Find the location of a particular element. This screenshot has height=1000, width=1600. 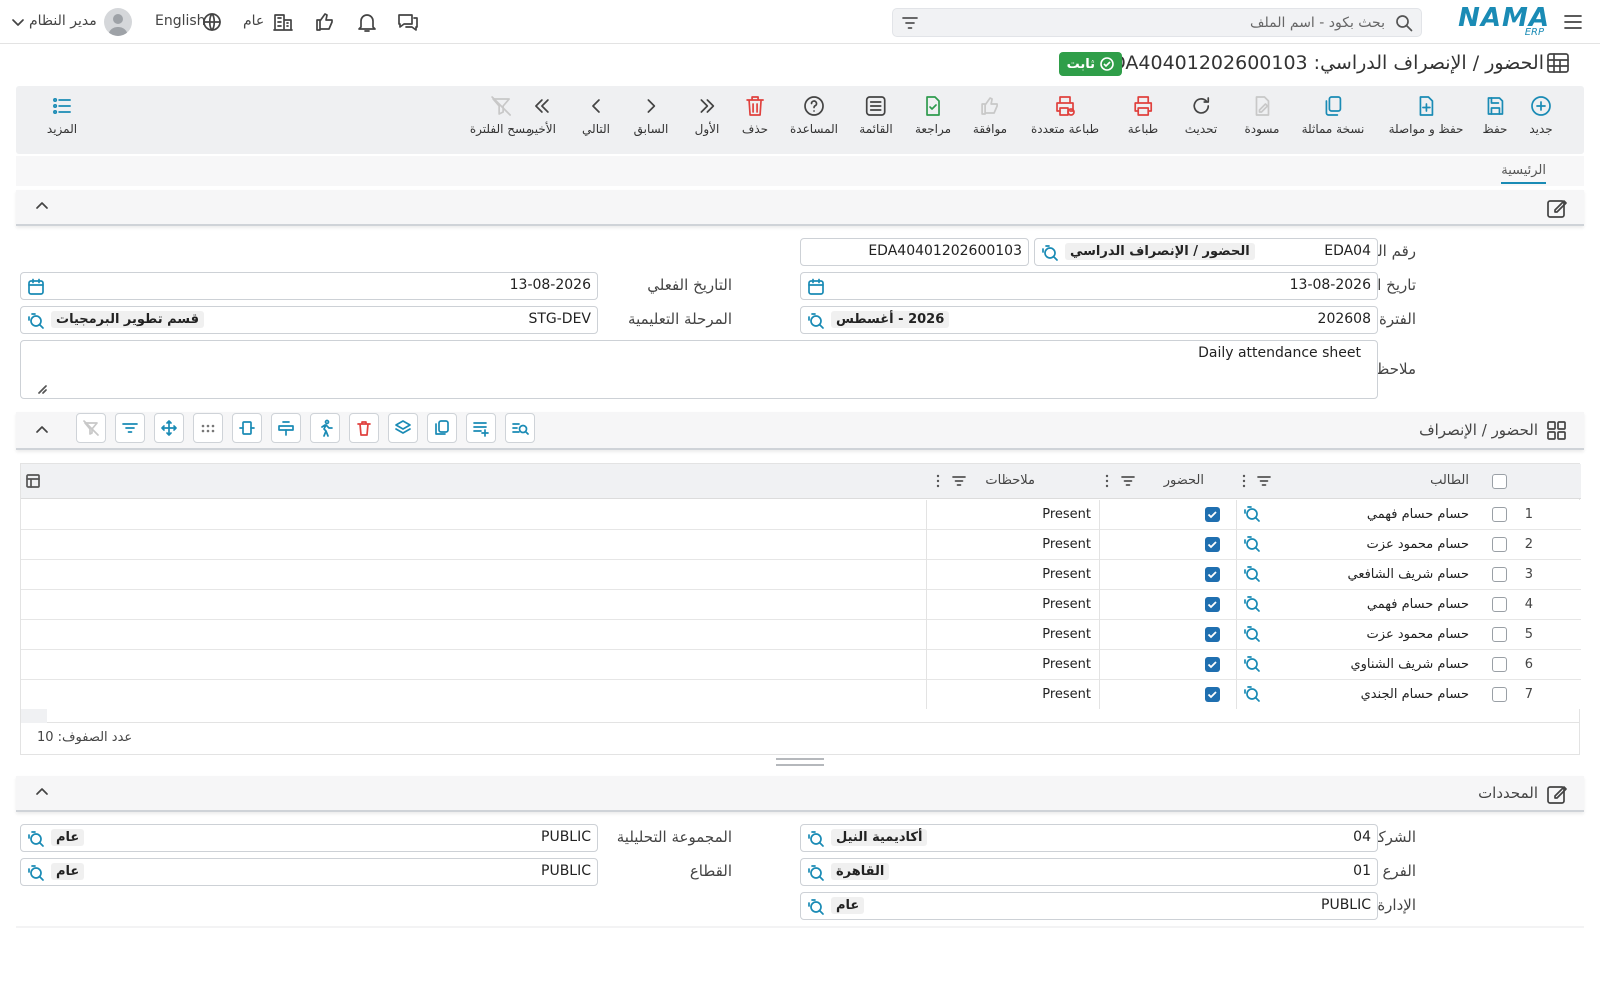

table-row: 2 حسام محمود عزت Present is located at coordinates (801, 545).